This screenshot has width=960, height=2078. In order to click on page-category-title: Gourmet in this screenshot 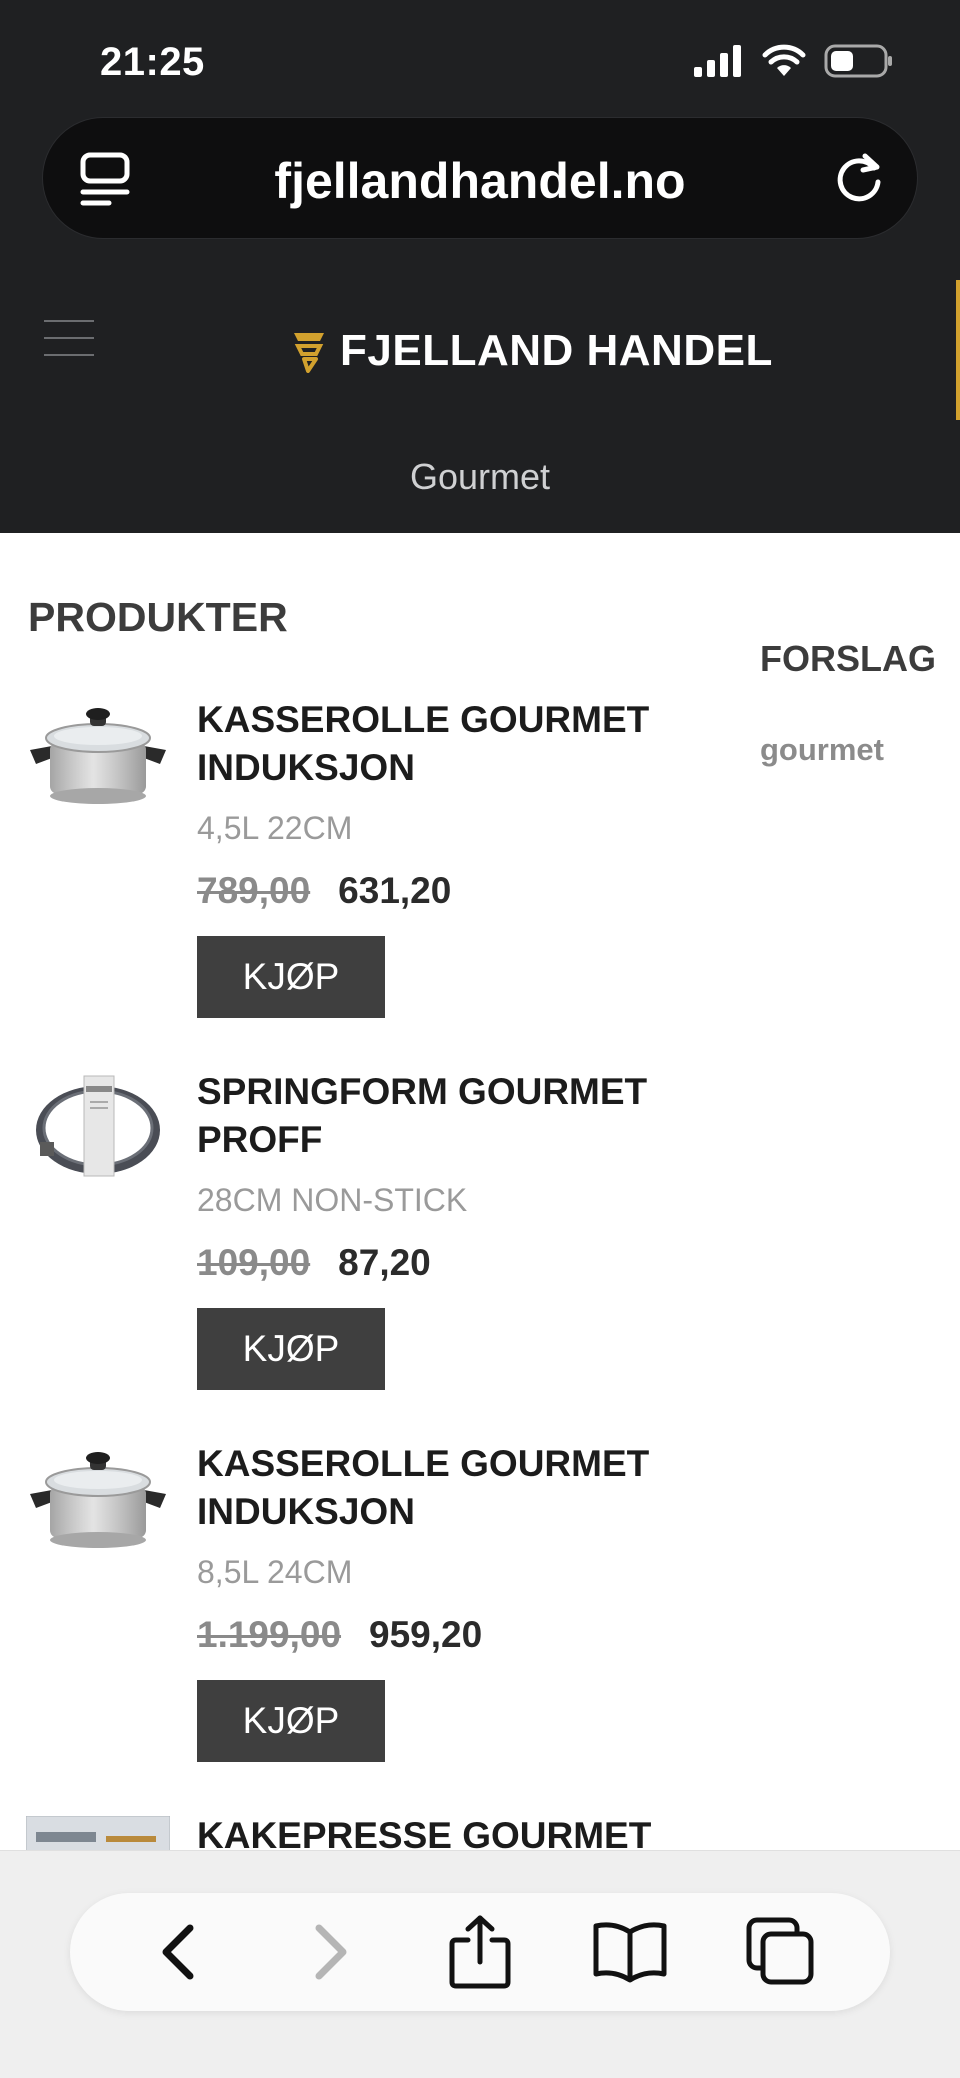, I will do `click(480, 476)`.